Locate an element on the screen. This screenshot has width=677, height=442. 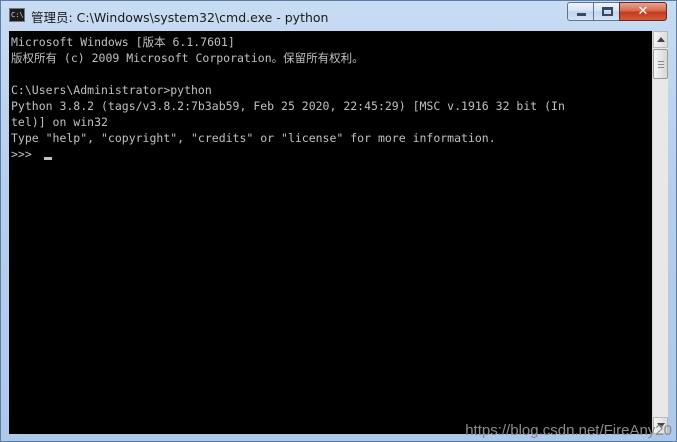
maximize-icon is located at coordinates (607, 11).